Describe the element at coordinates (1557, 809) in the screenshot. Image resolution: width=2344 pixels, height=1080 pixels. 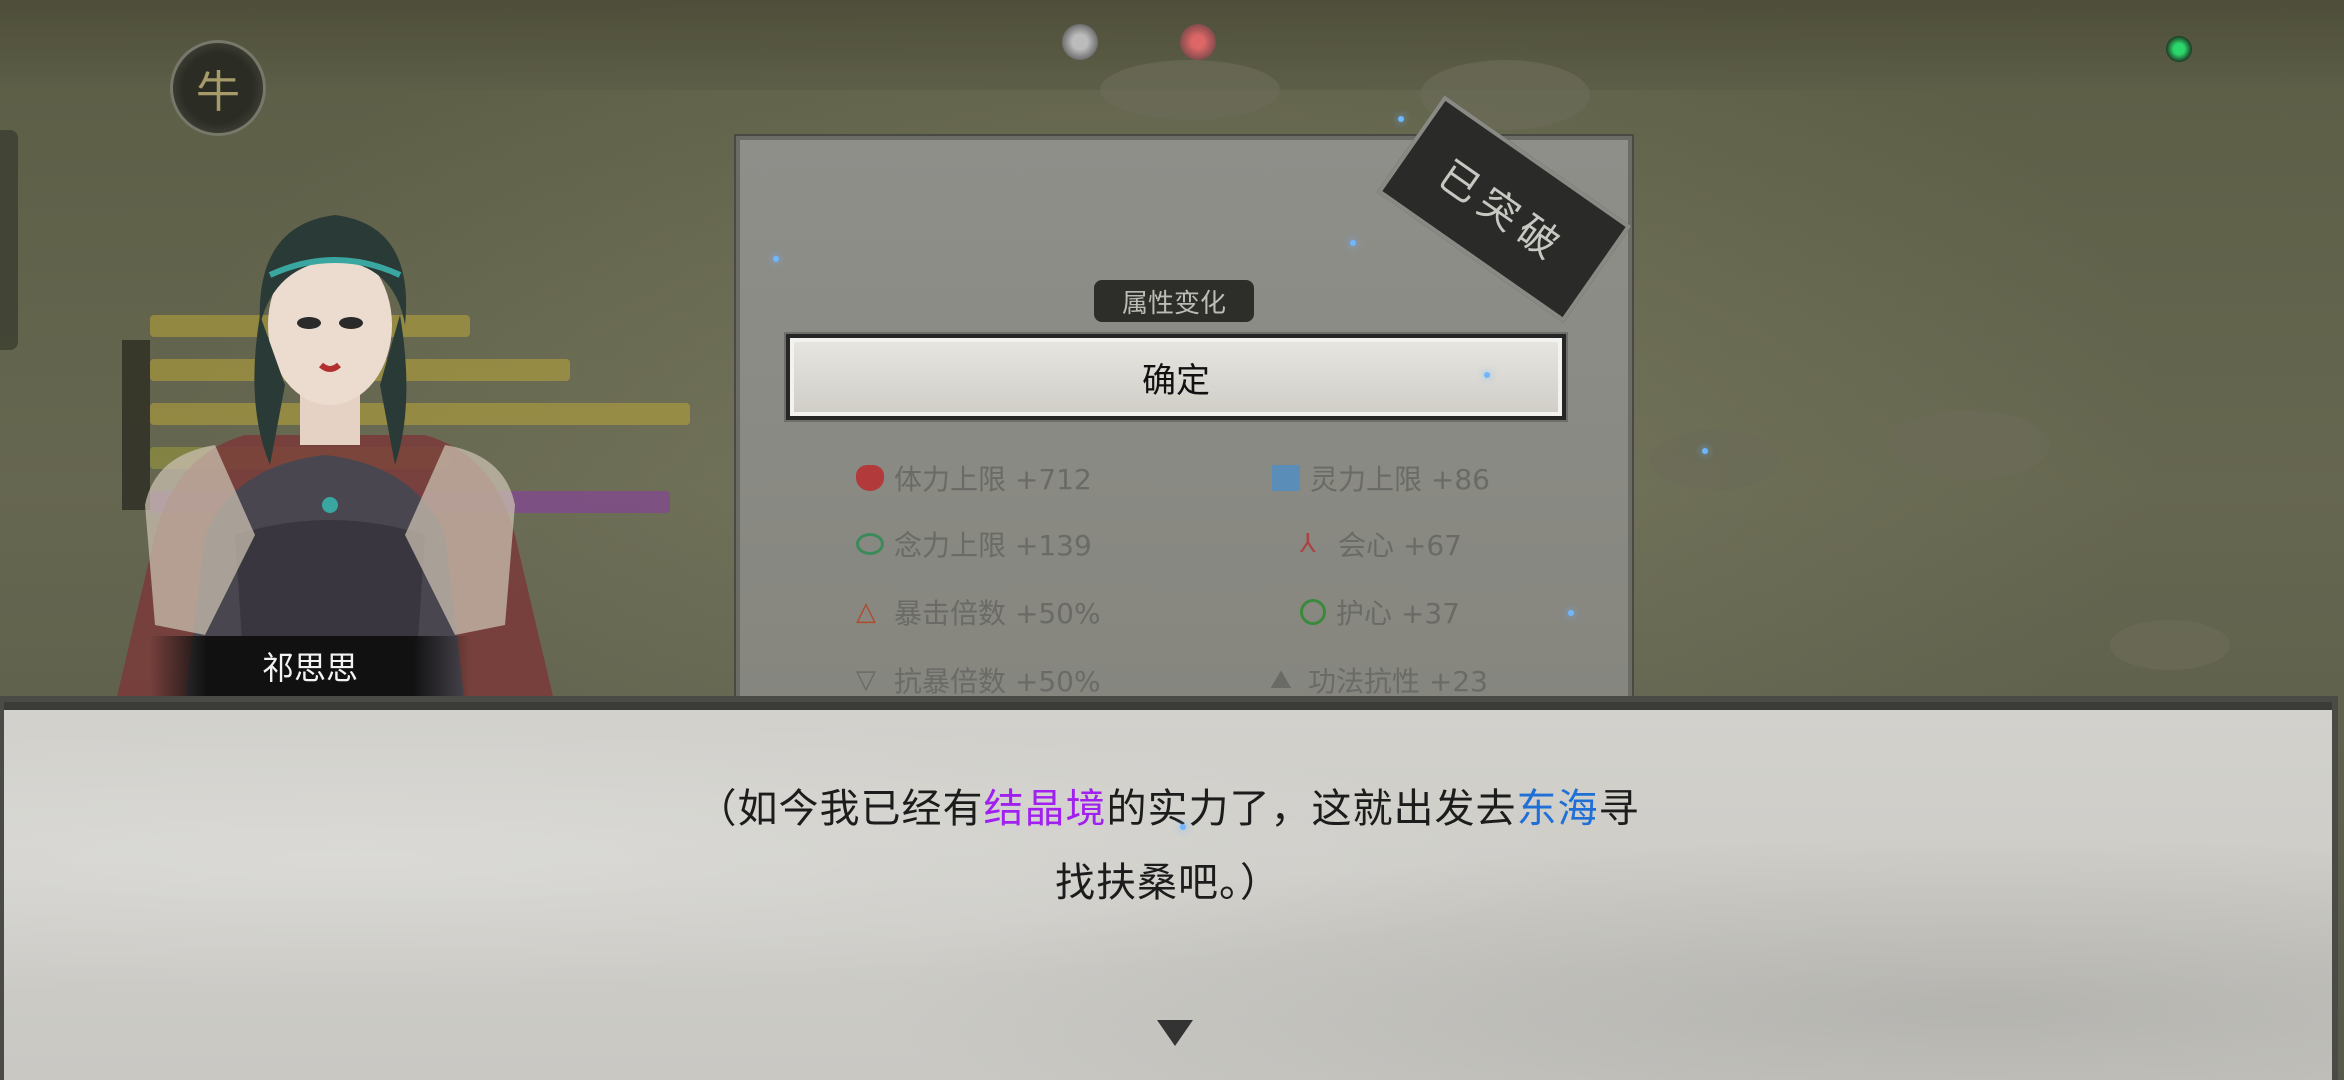
I see `dialog-highlight-location: 东海` at that location.